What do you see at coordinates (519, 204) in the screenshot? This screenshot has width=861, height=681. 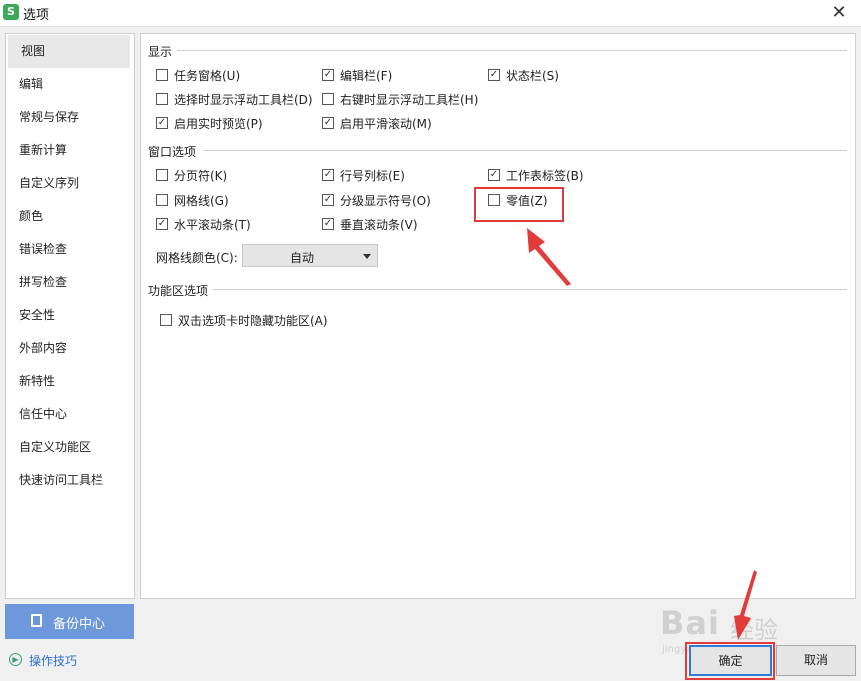 I see `highlight-box-zero-values` at bounding box center [519, 204].